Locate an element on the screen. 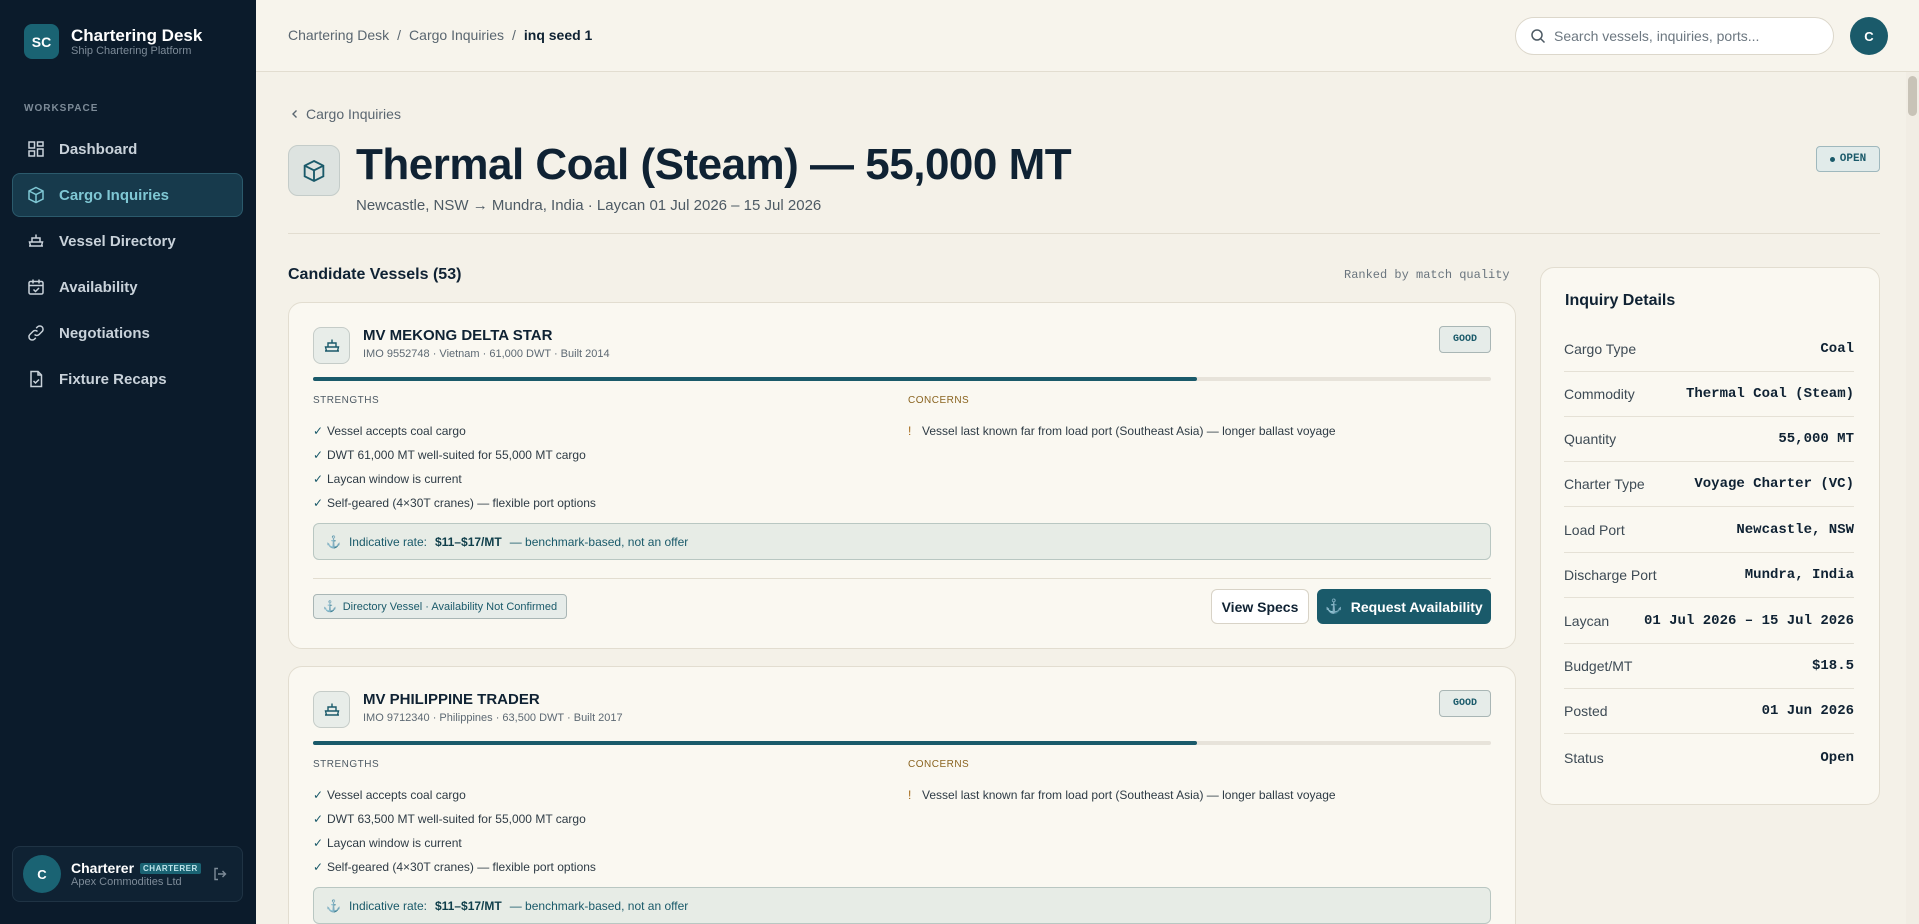  cargo-box-icon is located at coordinates (314, 170).